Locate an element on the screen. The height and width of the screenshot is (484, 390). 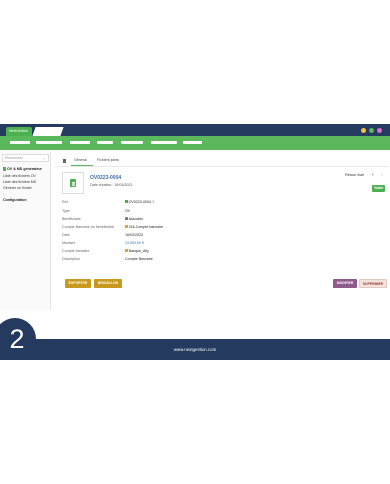
field-value-description: Compte Bancaire is located at coordinates (139, 259).